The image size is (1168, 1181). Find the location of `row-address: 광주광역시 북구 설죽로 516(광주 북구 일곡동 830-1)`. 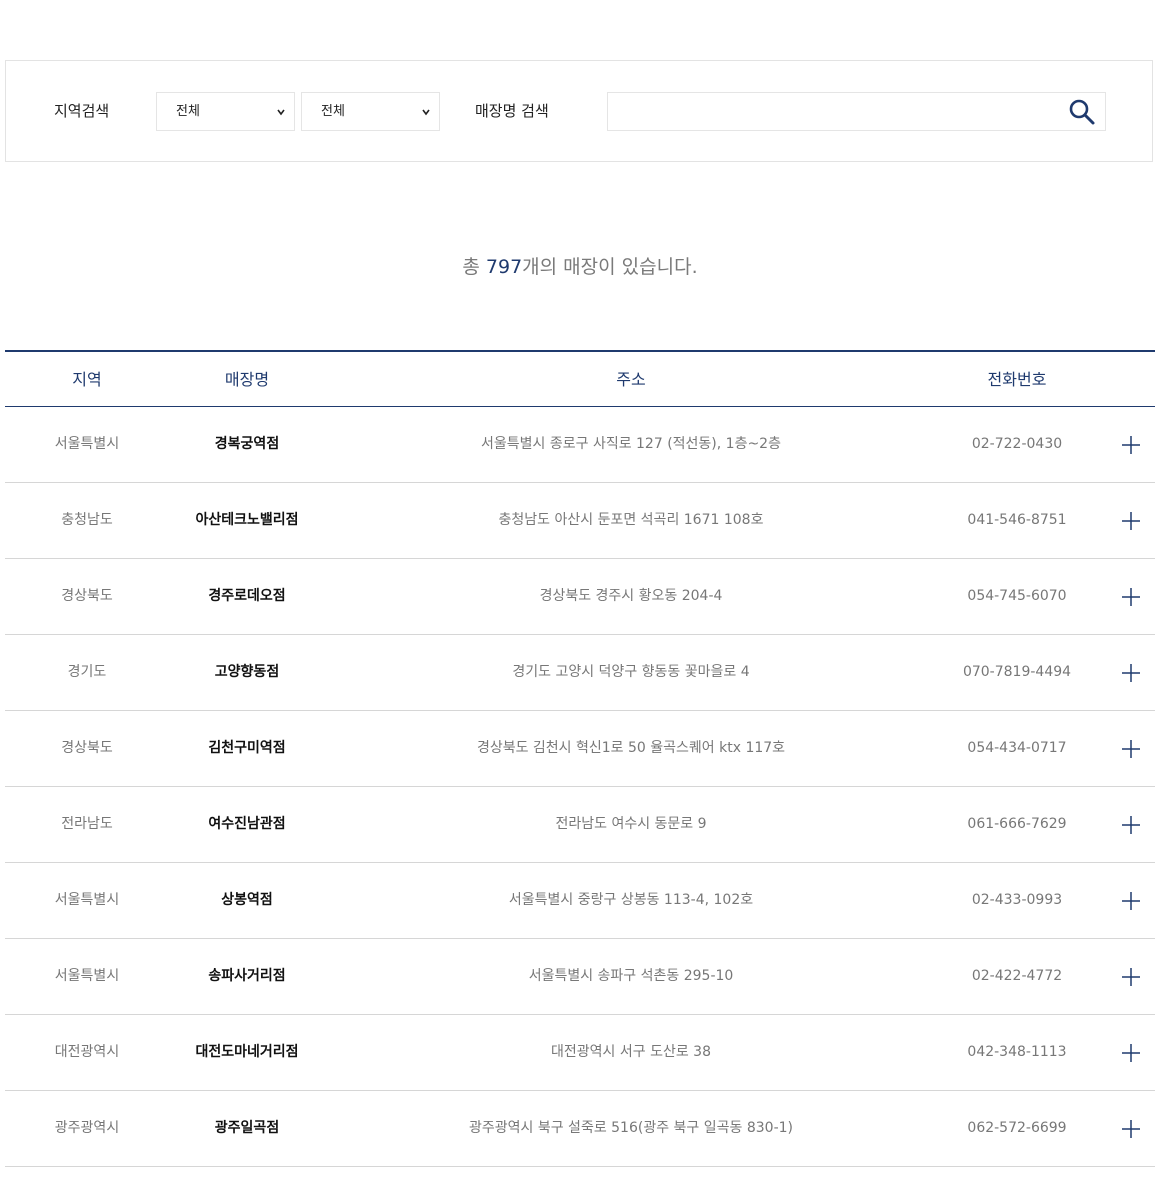

row-address: 광주광역시 북구 설죽로 516(광주 북구 일곡동 830-1) is located at coordinates (631, 1128).